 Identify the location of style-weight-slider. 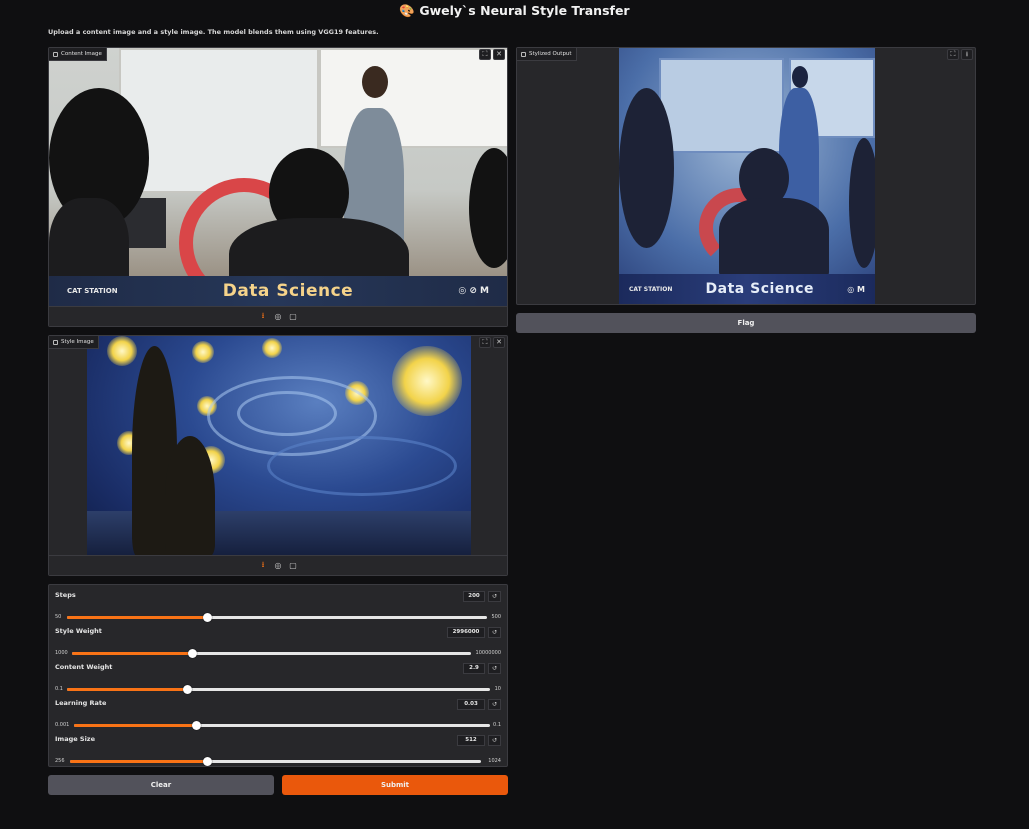
(271, 653).